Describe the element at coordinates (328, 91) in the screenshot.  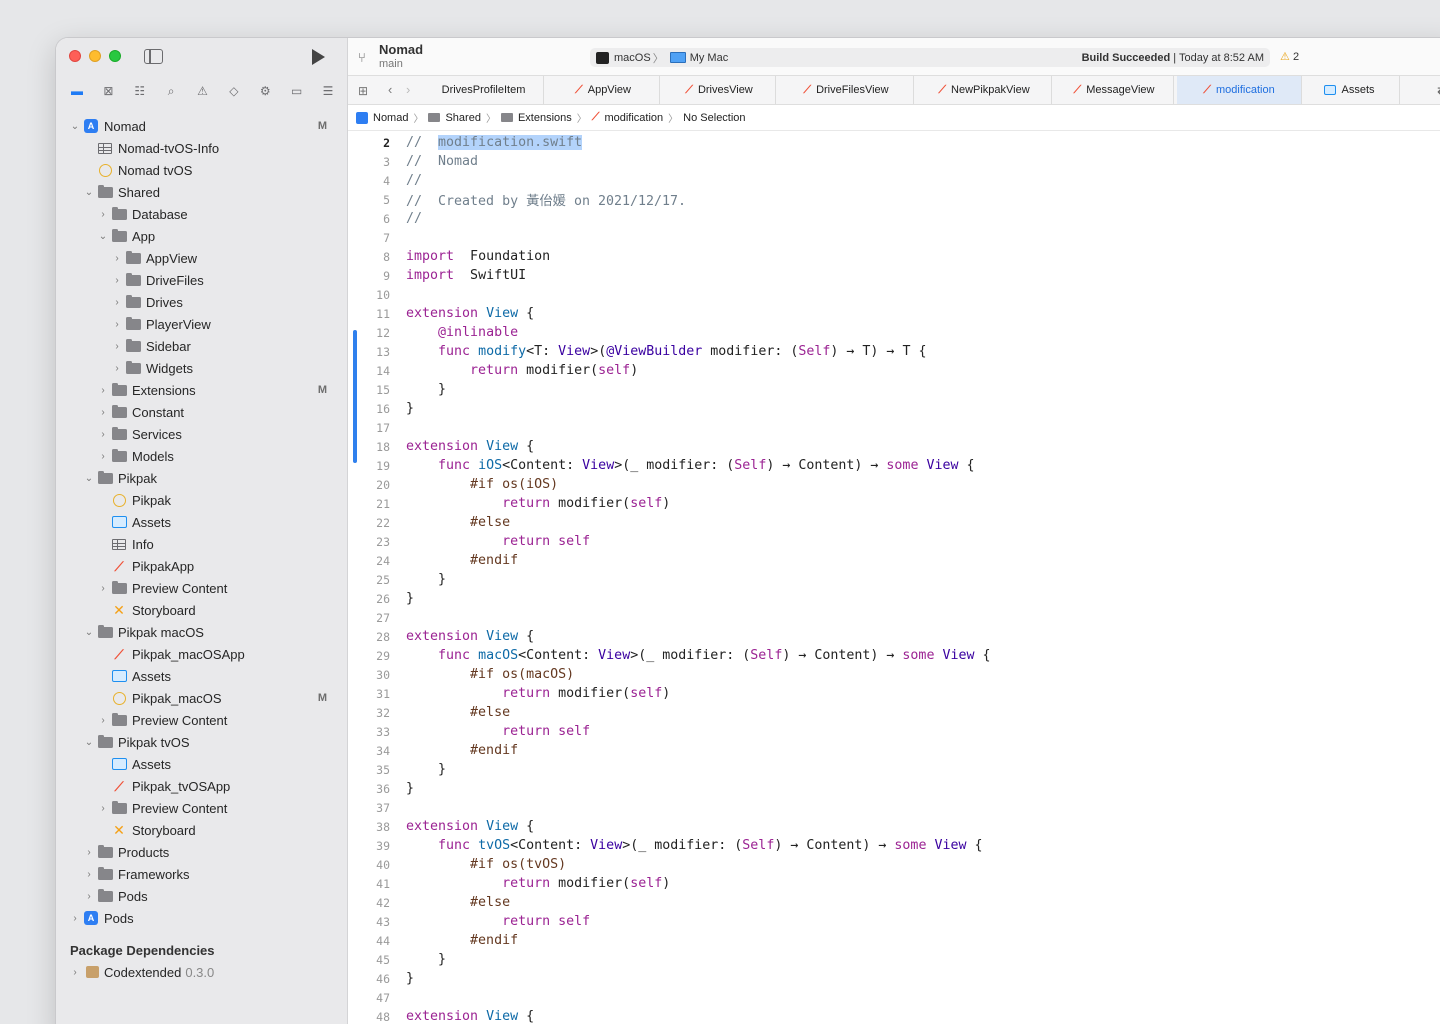
I see `report-icon: ☰` at that location.